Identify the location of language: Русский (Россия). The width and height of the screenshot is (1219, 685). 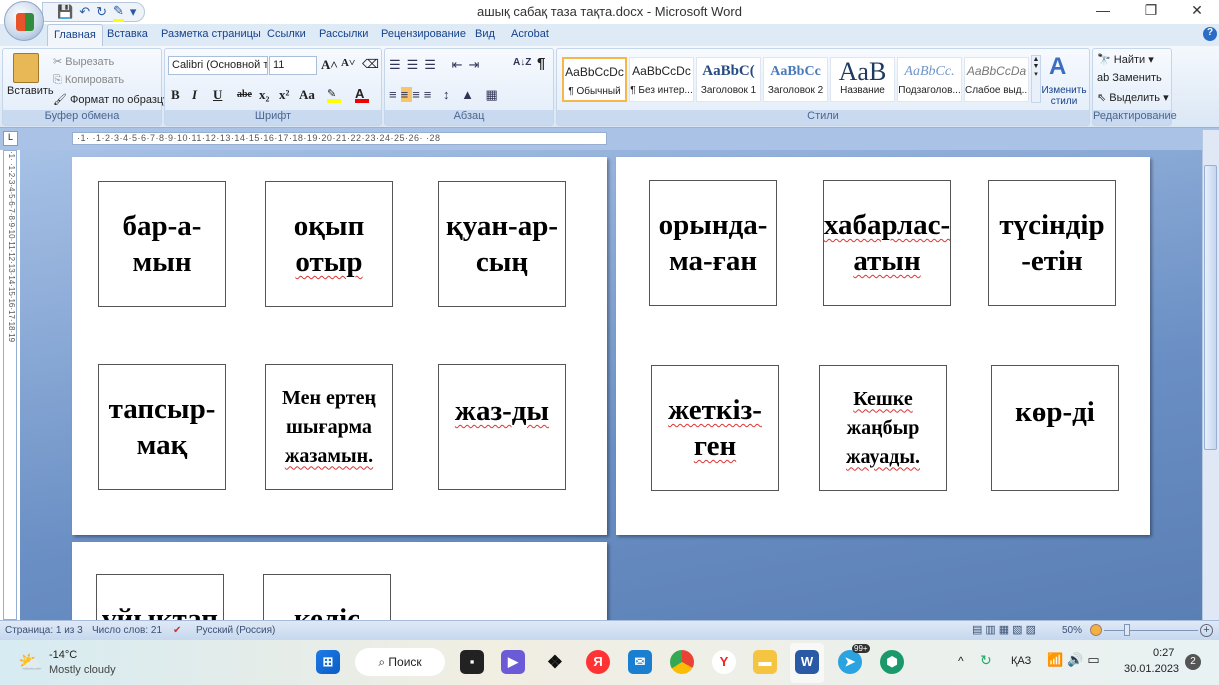
(235, 630).